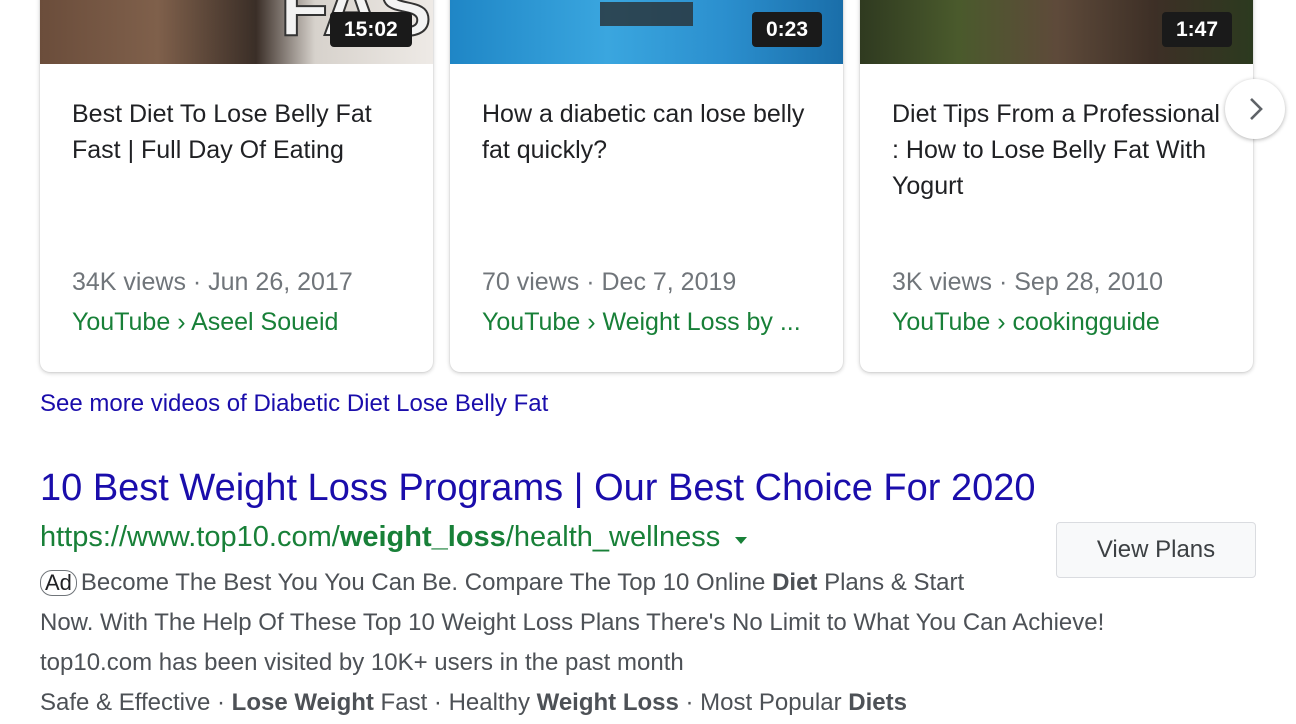 This screenshot has width=1296, height=724. What do you see at coordinates (136, 702) in the screenshot?
I see `sitelink-text: Safe & Effective ·` at bounding box center [136, 702].